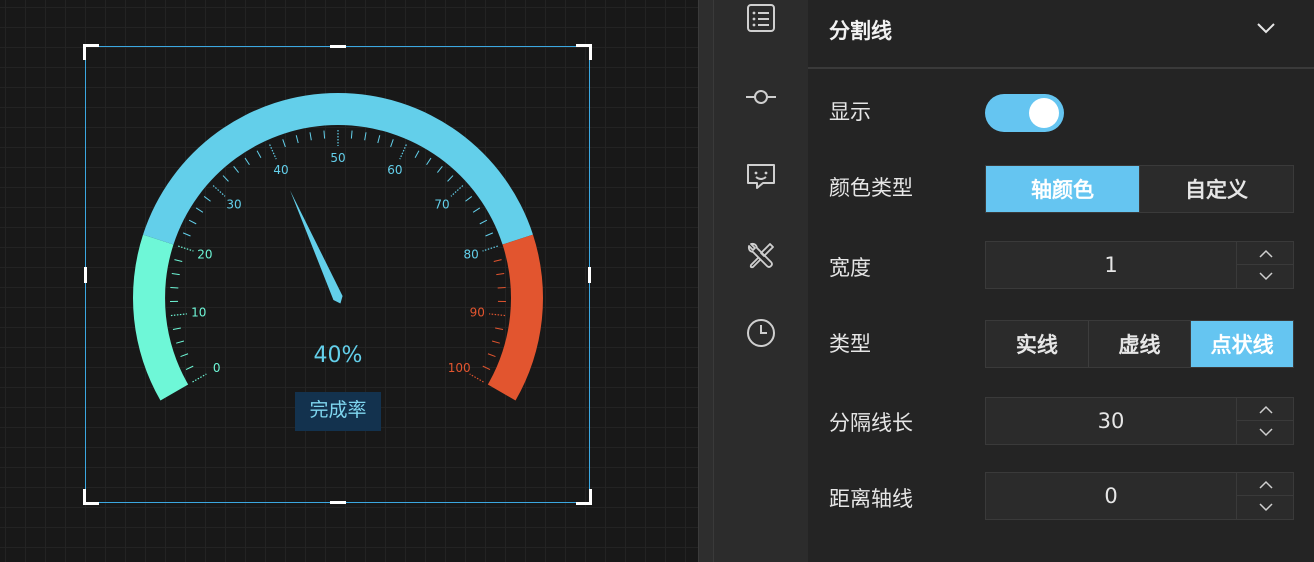 The width and height of the screenshot is (1314, 562). I want to click on width-input: 1, so click(1111, 265).